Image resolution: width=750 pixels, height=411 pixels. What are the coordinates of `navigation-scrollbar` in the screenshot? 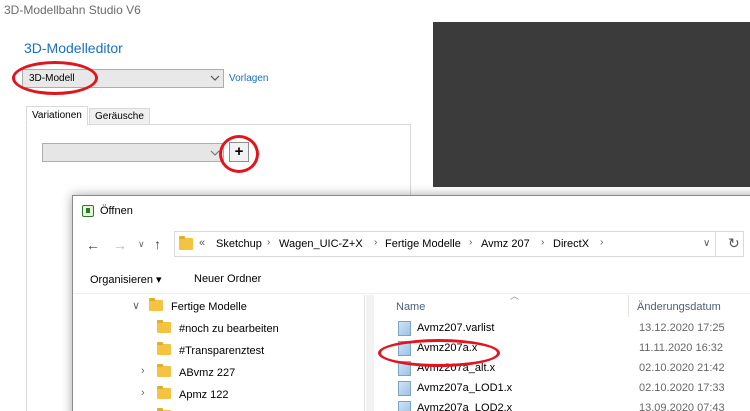 It's located at (370, 353).